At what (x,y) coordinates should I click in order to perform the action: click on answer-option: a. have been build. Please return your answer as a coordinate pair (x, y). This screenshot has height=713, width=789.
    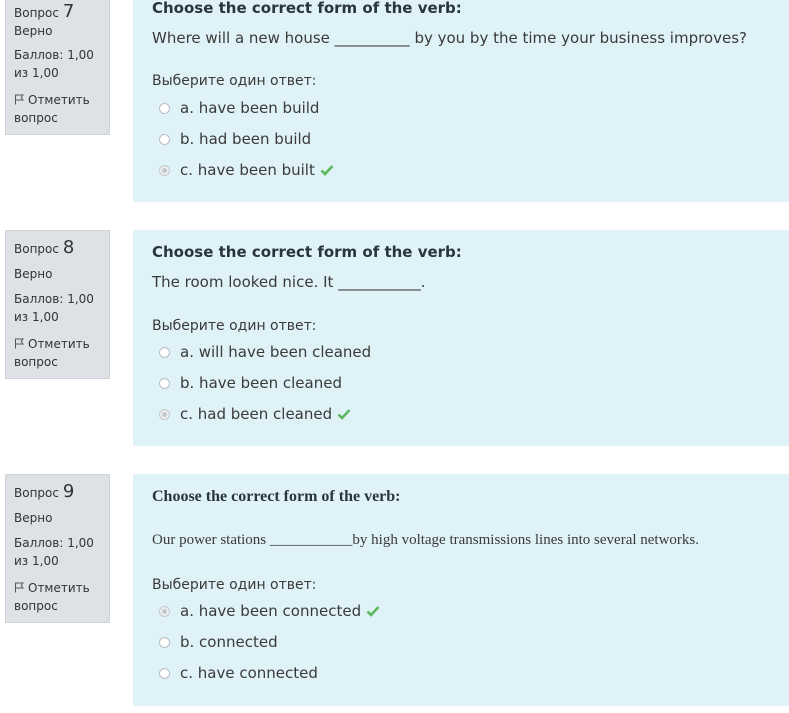
    Looking at the image, I should click on (239, 108).